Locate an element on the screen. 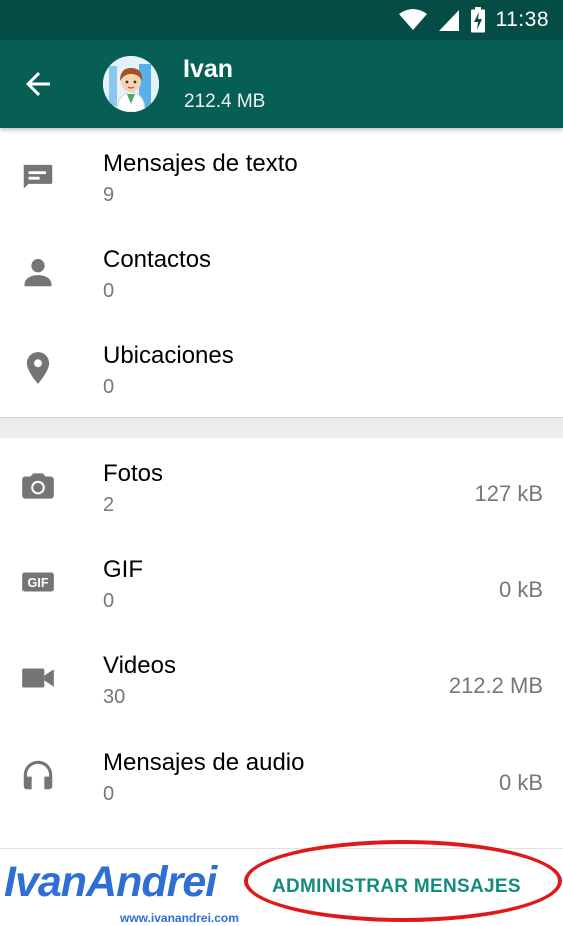 The width and height of the screenshot is (563, 926). contact-name: Ivan is located at coordinates (208, 69).